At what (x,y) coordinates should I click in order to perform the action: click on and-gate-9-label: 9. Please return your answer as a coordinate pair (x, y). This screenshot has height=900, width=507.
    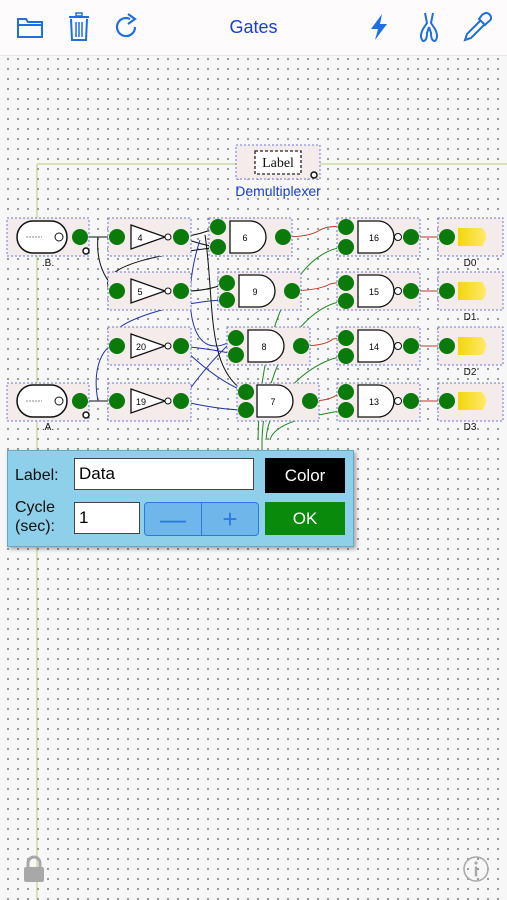
    Looking at the image, I should click on (254, 292).